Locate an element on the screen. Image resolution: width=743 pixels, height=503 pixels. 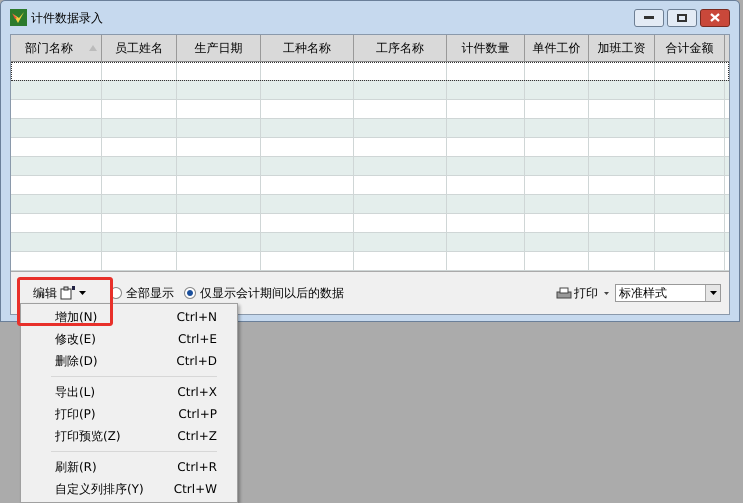
style-select: 标准样式 is located at coordinates (668, 293).